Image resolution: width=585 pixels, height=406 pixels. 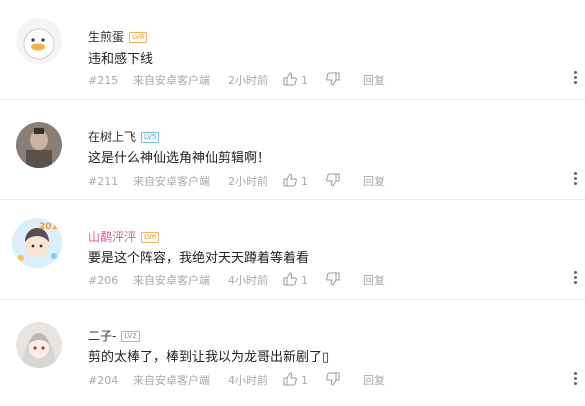 What do you see at coordinates (103, 280) in the screenshot?
I see `floor-number: #206` at bounding box center [103, 280].